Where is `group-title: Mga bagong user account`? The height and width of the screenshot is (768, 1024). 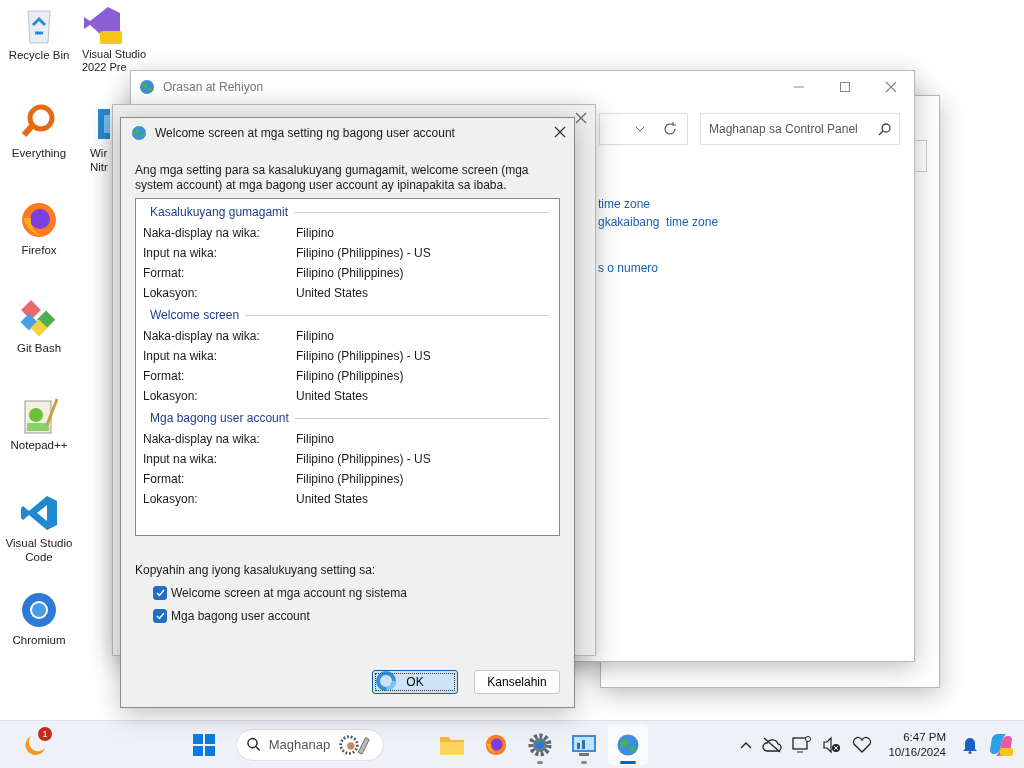 group-title: Mga bagong user account is located at coordinates (219, 418).